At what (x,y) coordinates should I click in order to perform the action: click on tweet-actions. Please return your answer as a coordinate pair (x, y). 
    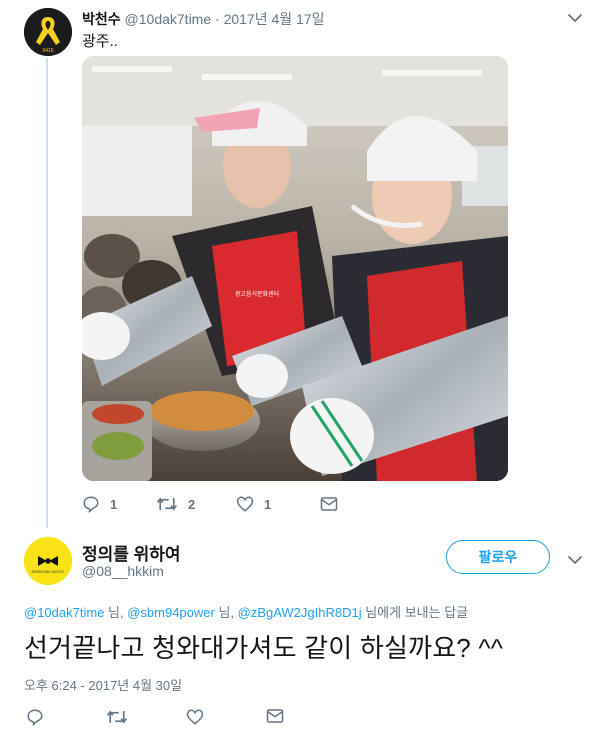
    Looking at the image, I should click on (174, 718).